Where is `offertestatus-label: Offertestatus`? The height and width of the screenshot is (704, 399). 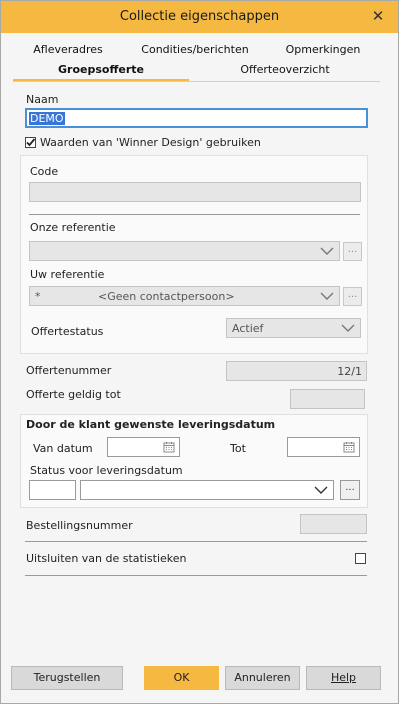 offertestatus-label: Offertestatus is located at coordinates (67, 331).